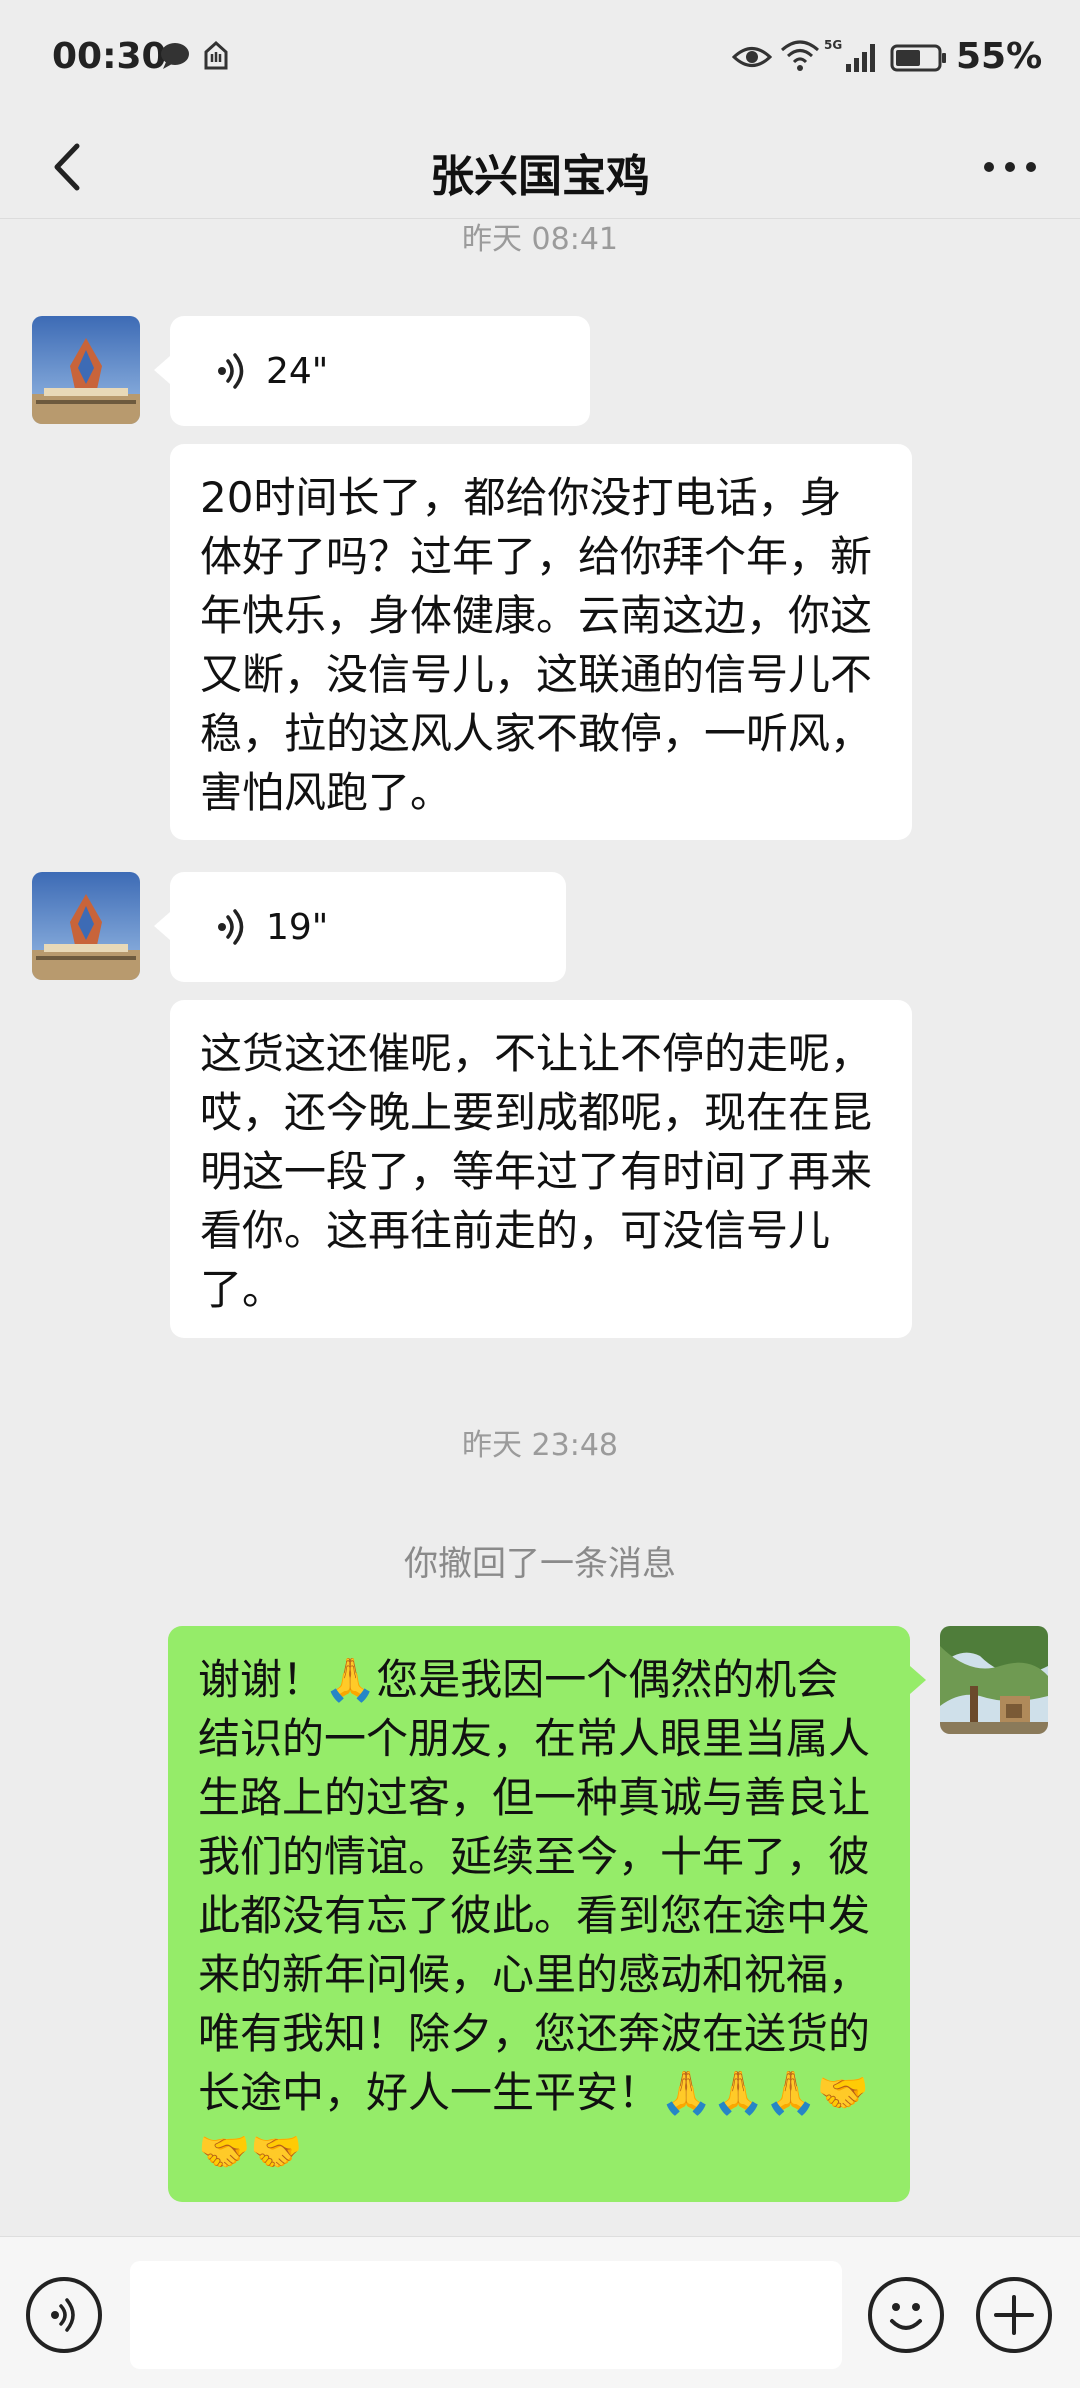 The height and width of the screenshot is (2388, 1080). I want to click on smiley-icon, so click(906, 2316).